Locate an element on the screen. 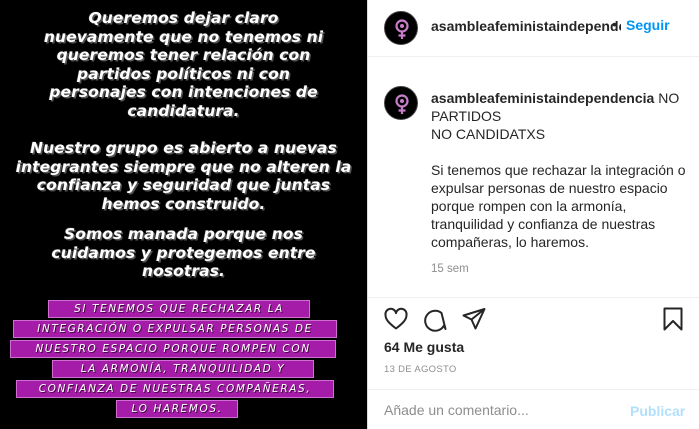 The height and width of the screenshot is (429, 699). comment-bar: Publicar is located at coordinates (533, 409).